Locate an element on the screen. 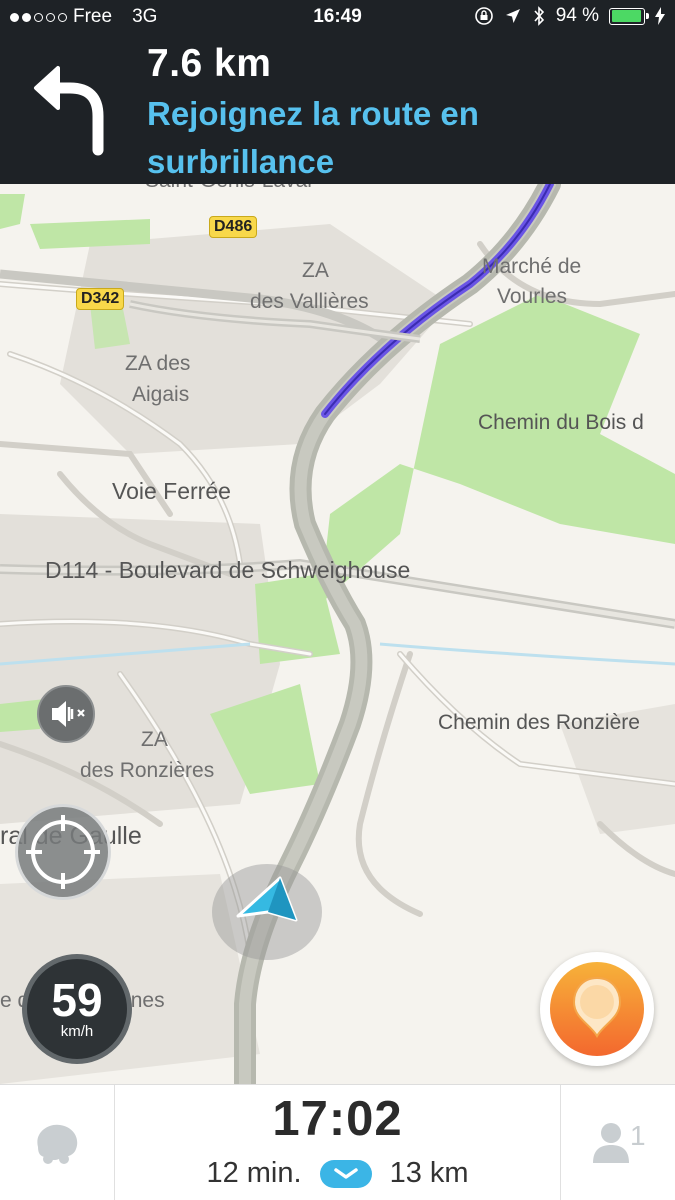 This screenshot has height=1200, width=675. user-icon is located at coordinates (611, 1143).